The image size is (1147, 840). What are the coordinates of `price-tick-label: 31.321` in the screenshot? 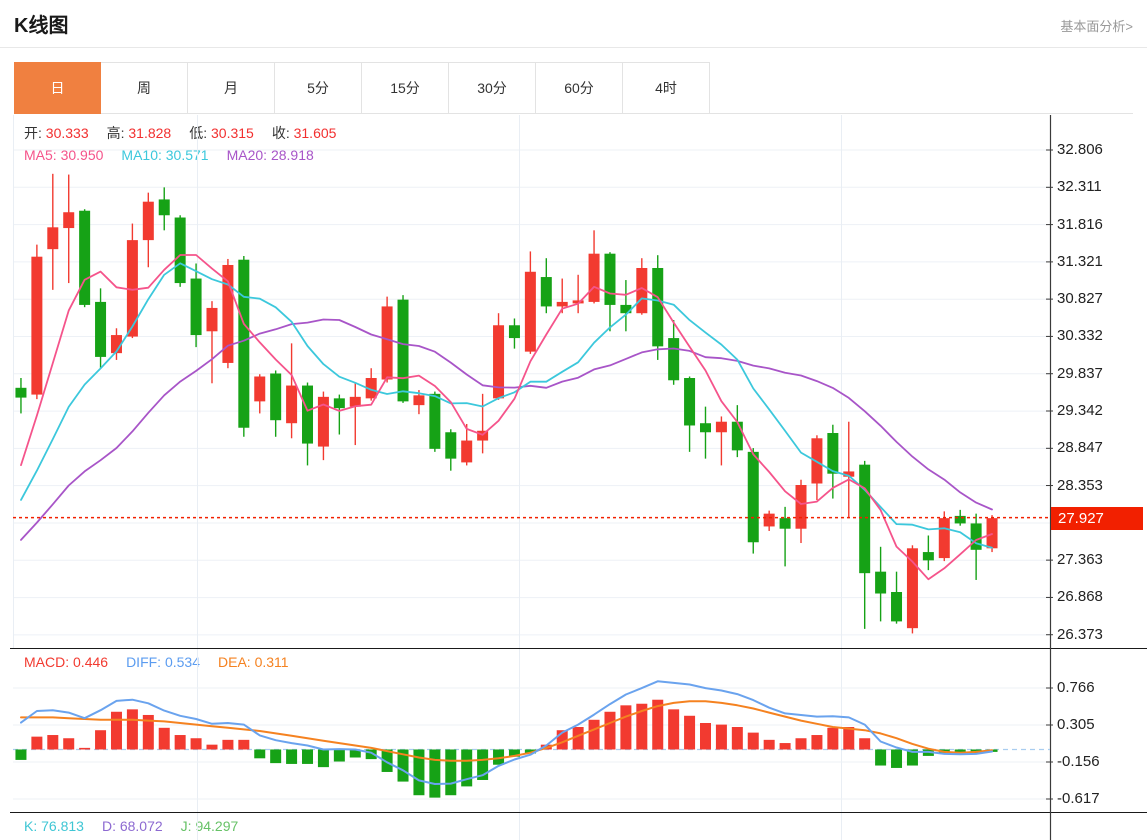 It's located at (1080, 261).